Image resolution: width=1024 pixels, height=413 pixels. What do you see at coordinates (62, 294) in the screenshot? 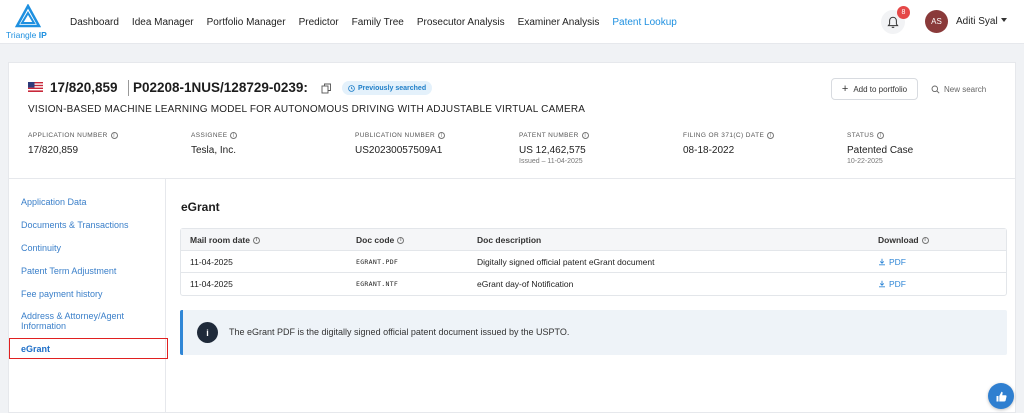
I see `sidebar-item-fee-payment-history: Fee payment history` at bounding box center [62, 294].